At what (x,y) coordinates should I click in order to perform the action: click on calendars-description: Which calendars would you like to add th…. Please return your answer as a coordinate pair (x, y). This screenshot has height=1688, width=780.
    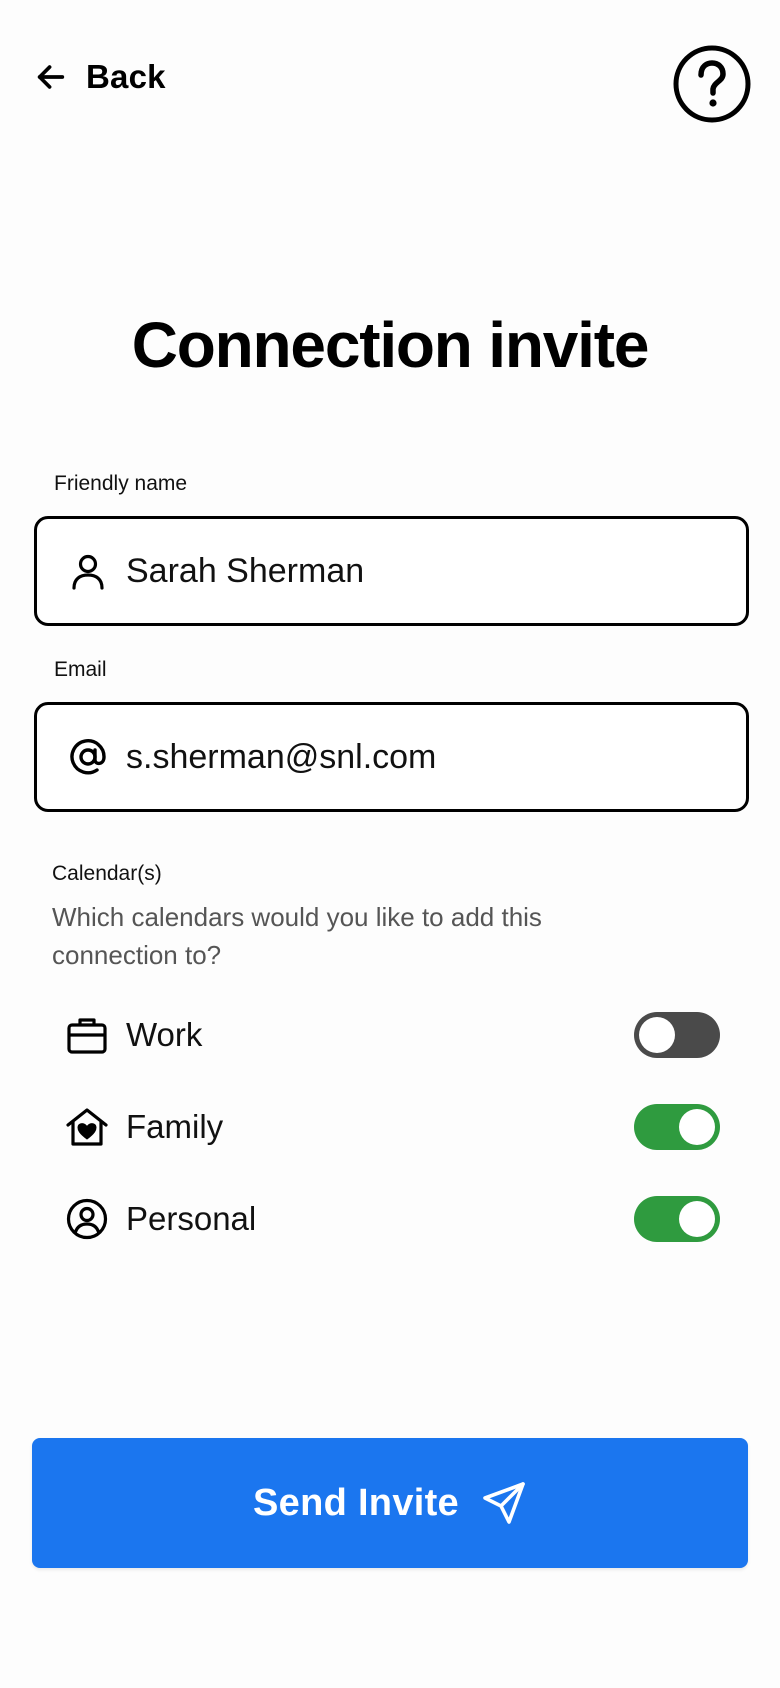
    Looking at the image, I should click on (297, 936).